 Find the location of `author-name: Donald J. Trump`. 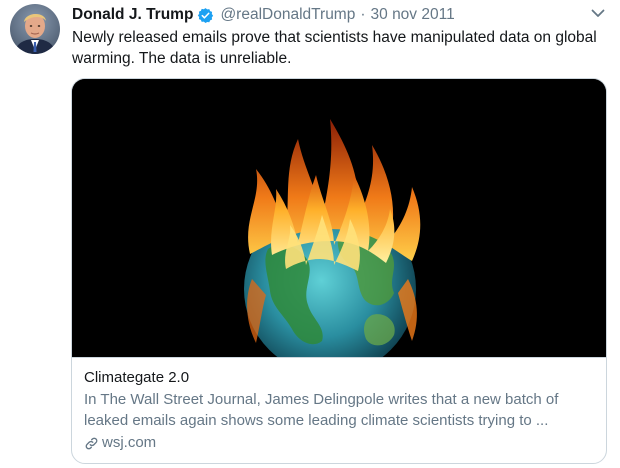

author-name: Donald J. Trump is located at coordinates (132, 15).